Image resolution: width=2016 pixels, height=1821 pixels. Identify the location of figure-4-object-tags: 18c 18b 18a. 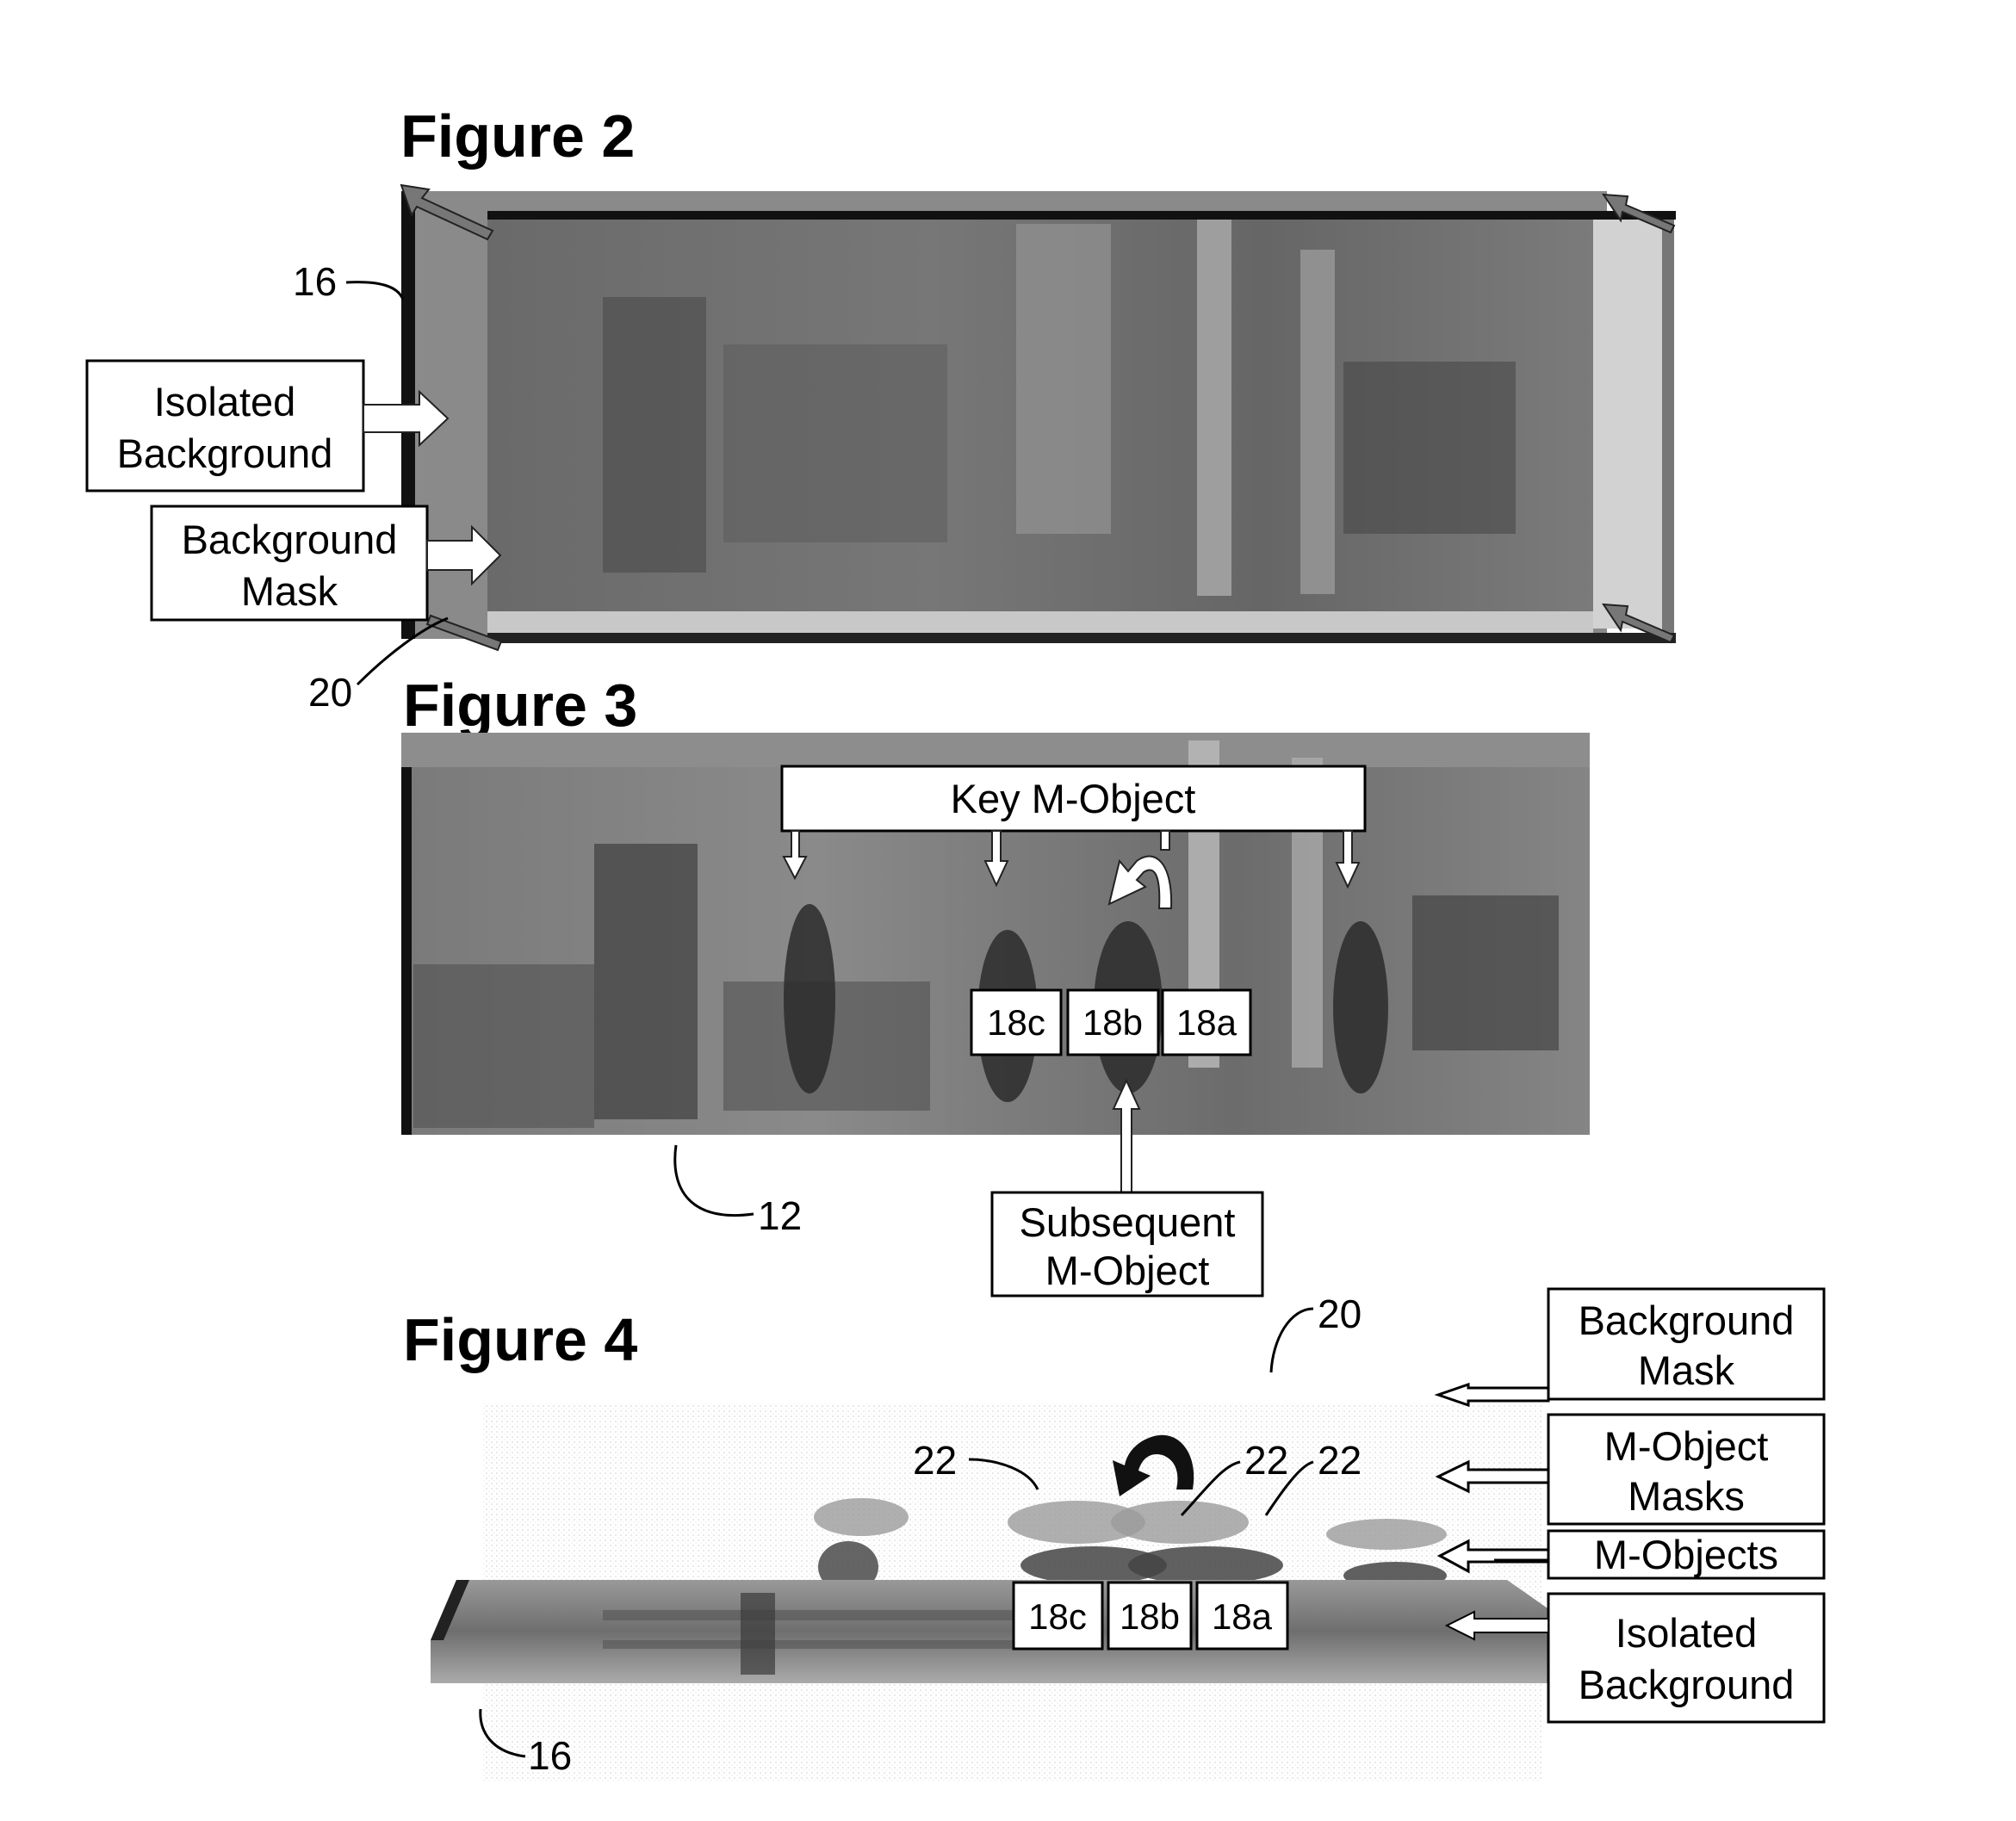
(1150, 1616).